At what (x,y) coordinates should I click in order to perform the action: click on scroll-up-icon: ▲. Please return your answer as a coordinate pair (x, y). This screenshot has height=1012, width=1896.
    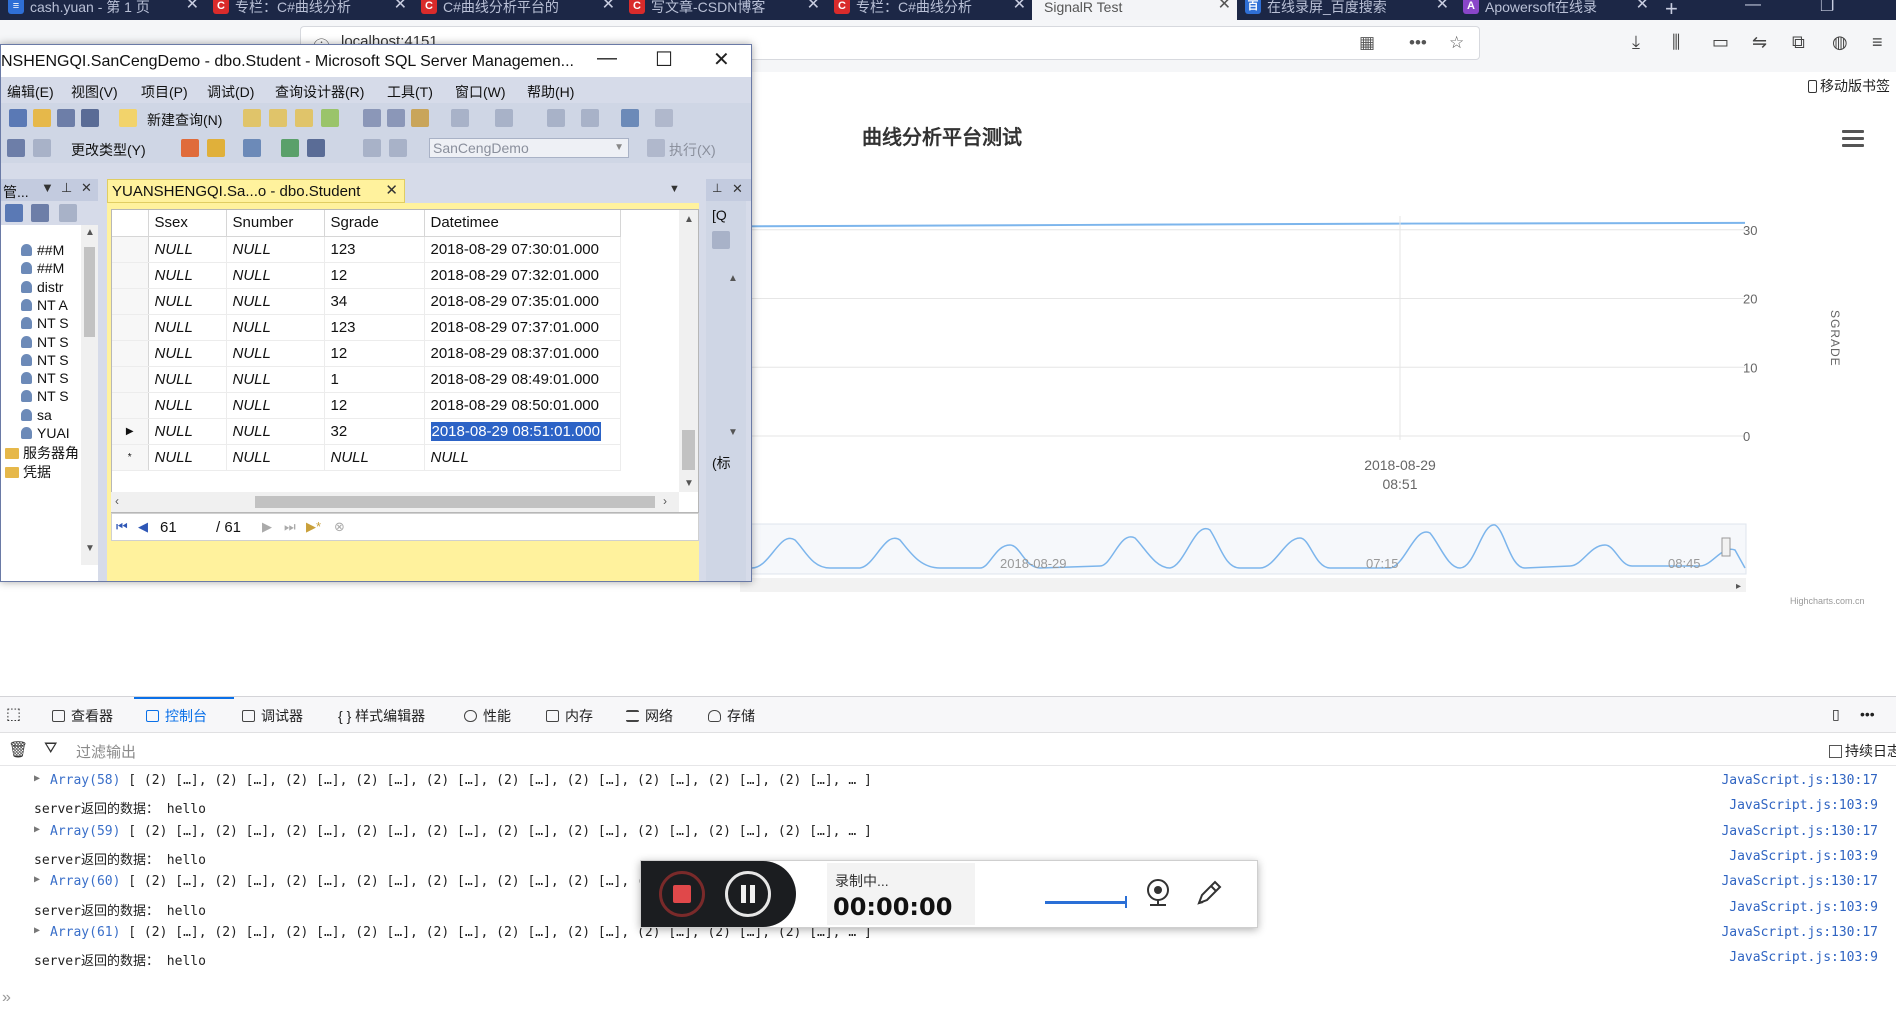
    Looking at the image, I should click on (733, 278).